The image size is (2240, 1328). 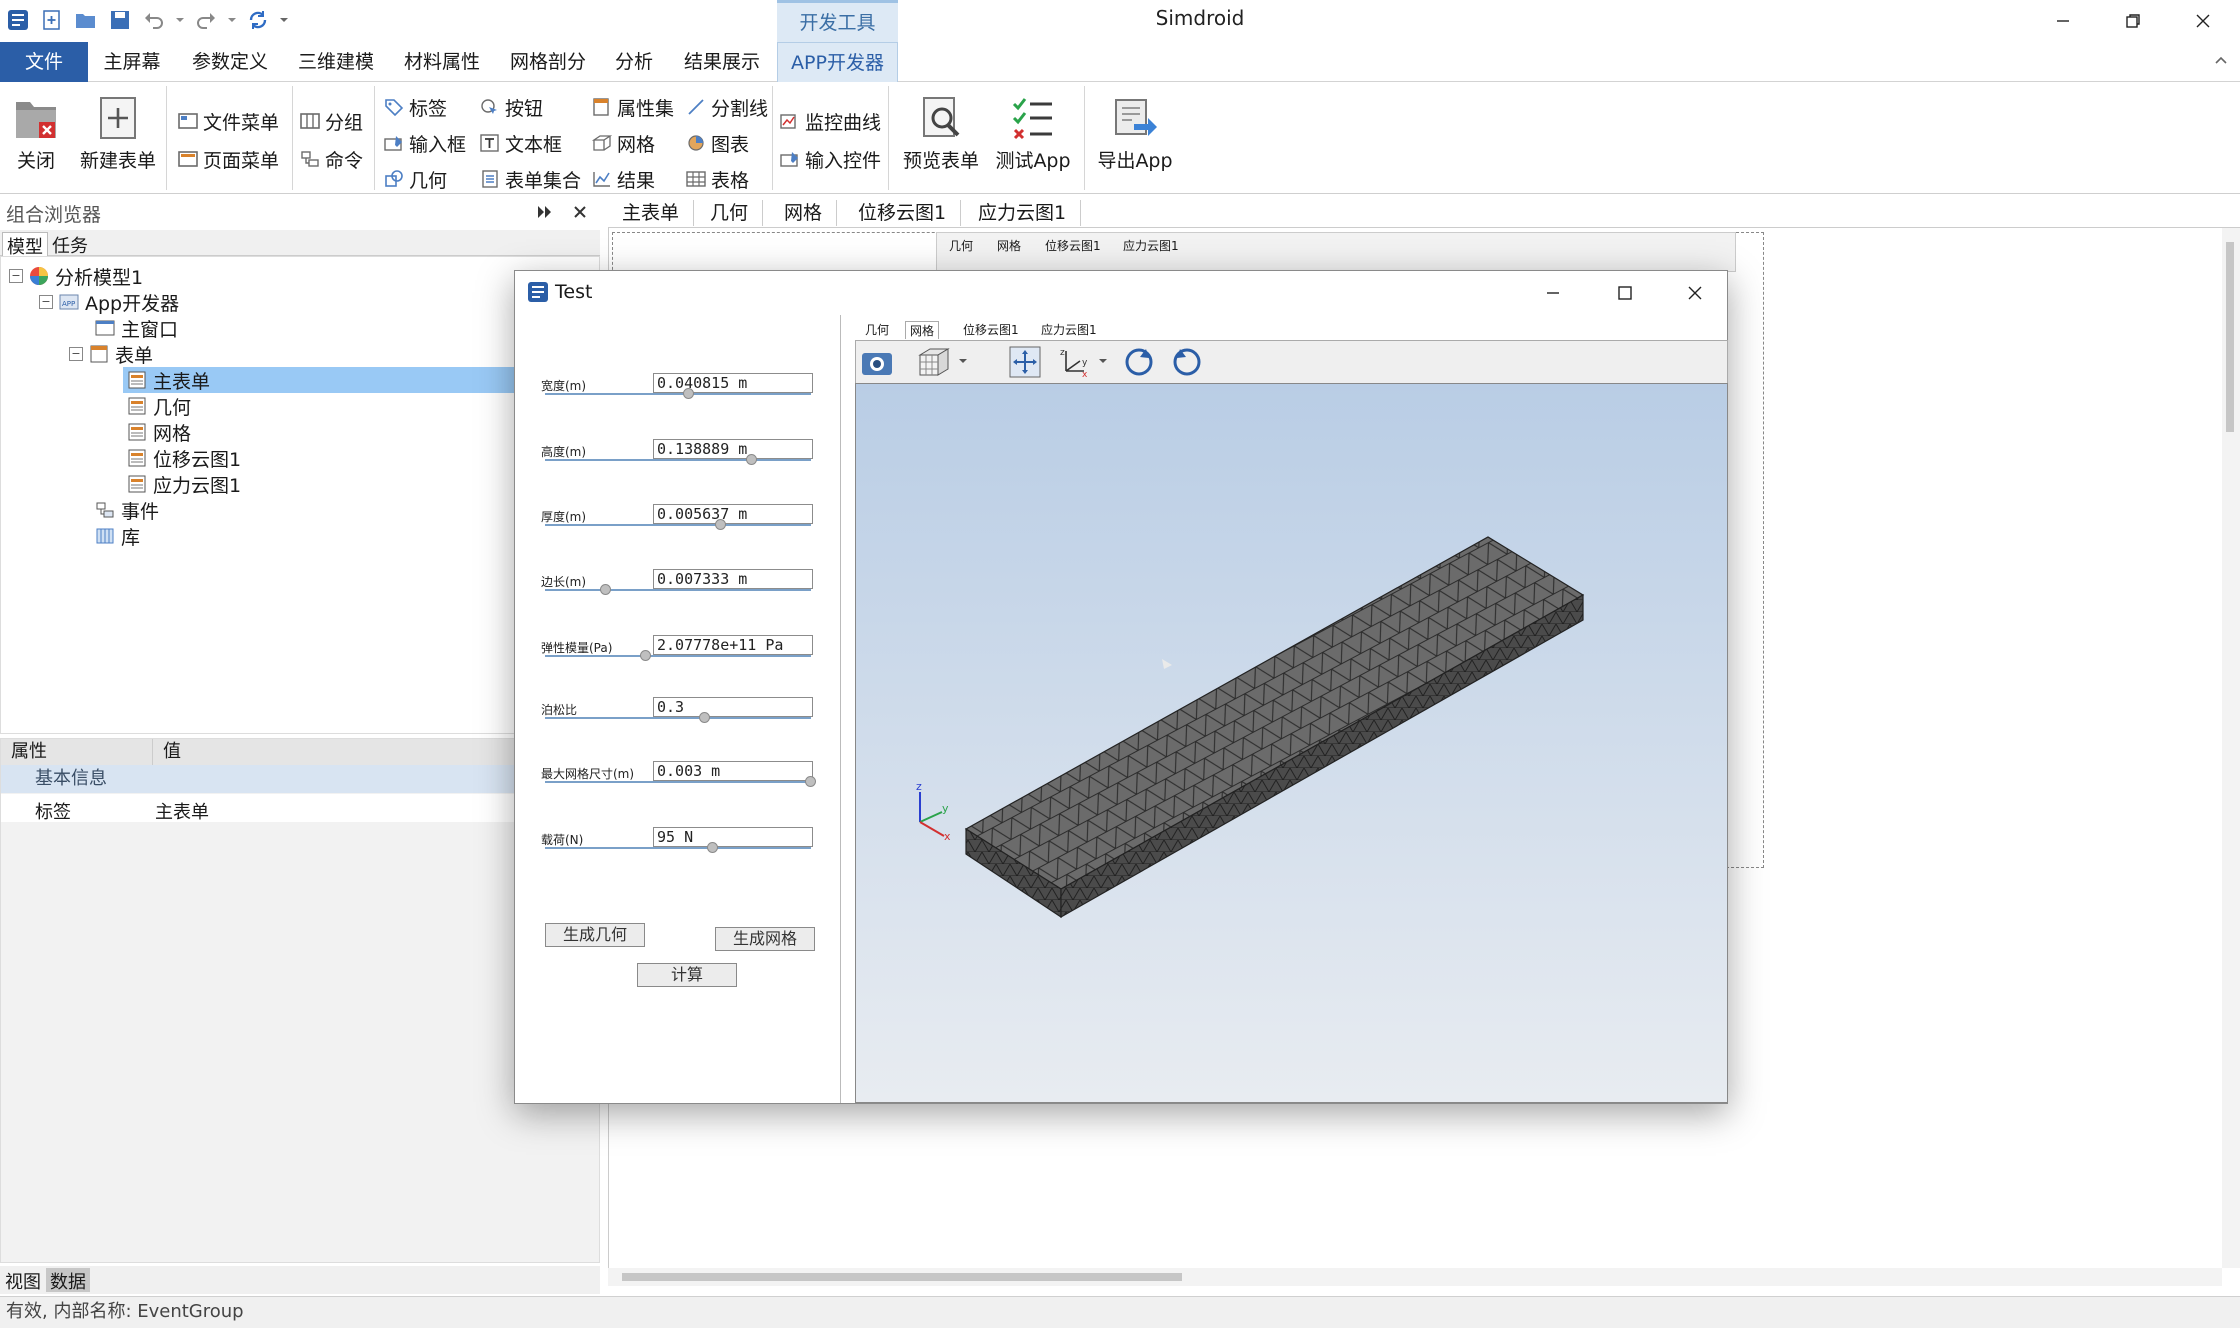 I want to click on horizontal-scroll-thumb, so click(x=902, y=1277).